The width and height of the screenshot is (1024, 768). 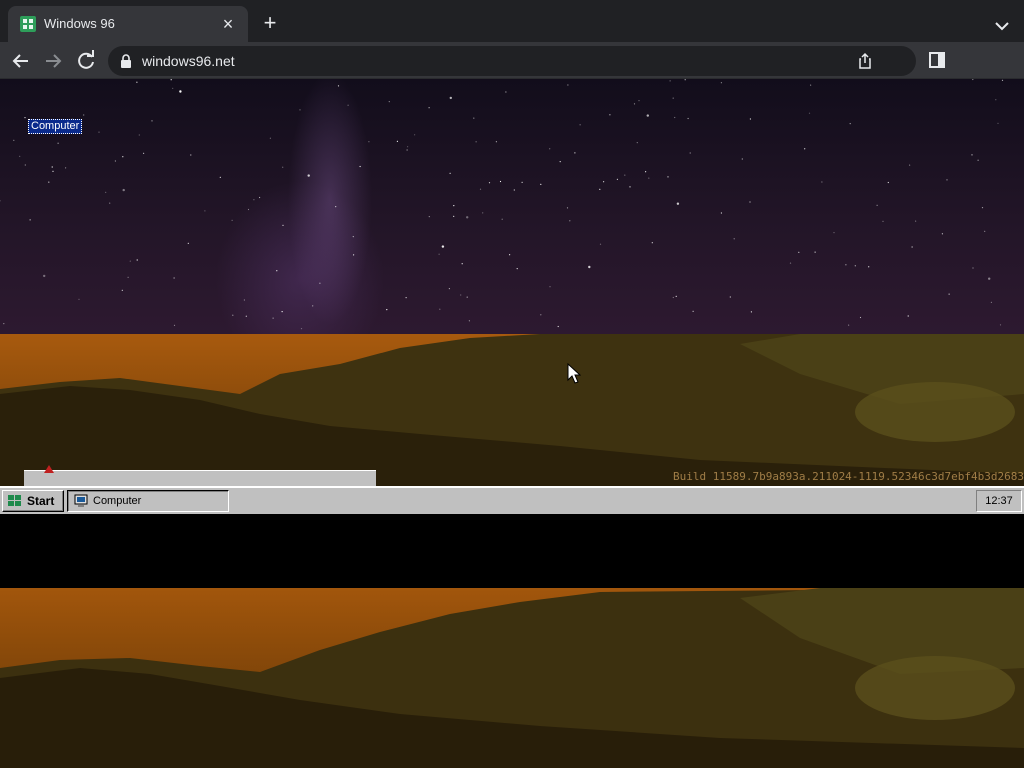 What do you see at coordinates (49, 469) in the screenshot?
I see `warning-icon` at bounding box center [49, 469].